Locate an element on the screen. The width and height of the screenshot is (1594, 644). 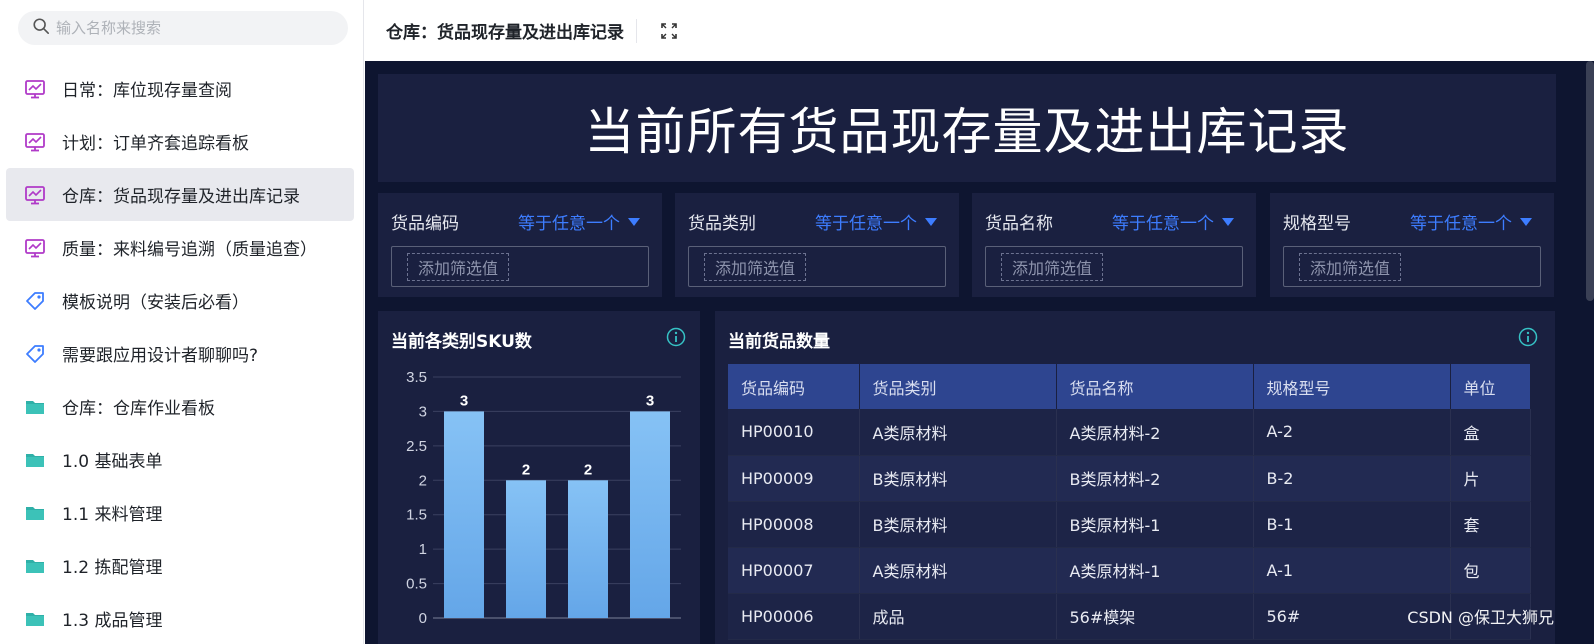
sidebar-item-label: 1.1 来料管理 is located at coordinates (112, 515).